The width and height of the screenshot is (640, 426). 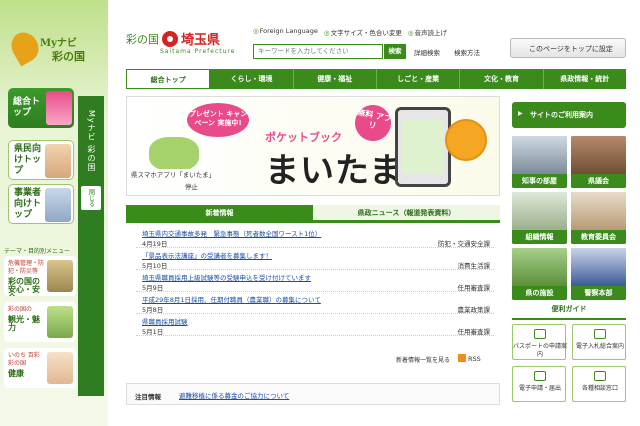 I want to click on featured-info: 注目情報 避難移植に係る募金のご協力について, so click(x=313, y=394).